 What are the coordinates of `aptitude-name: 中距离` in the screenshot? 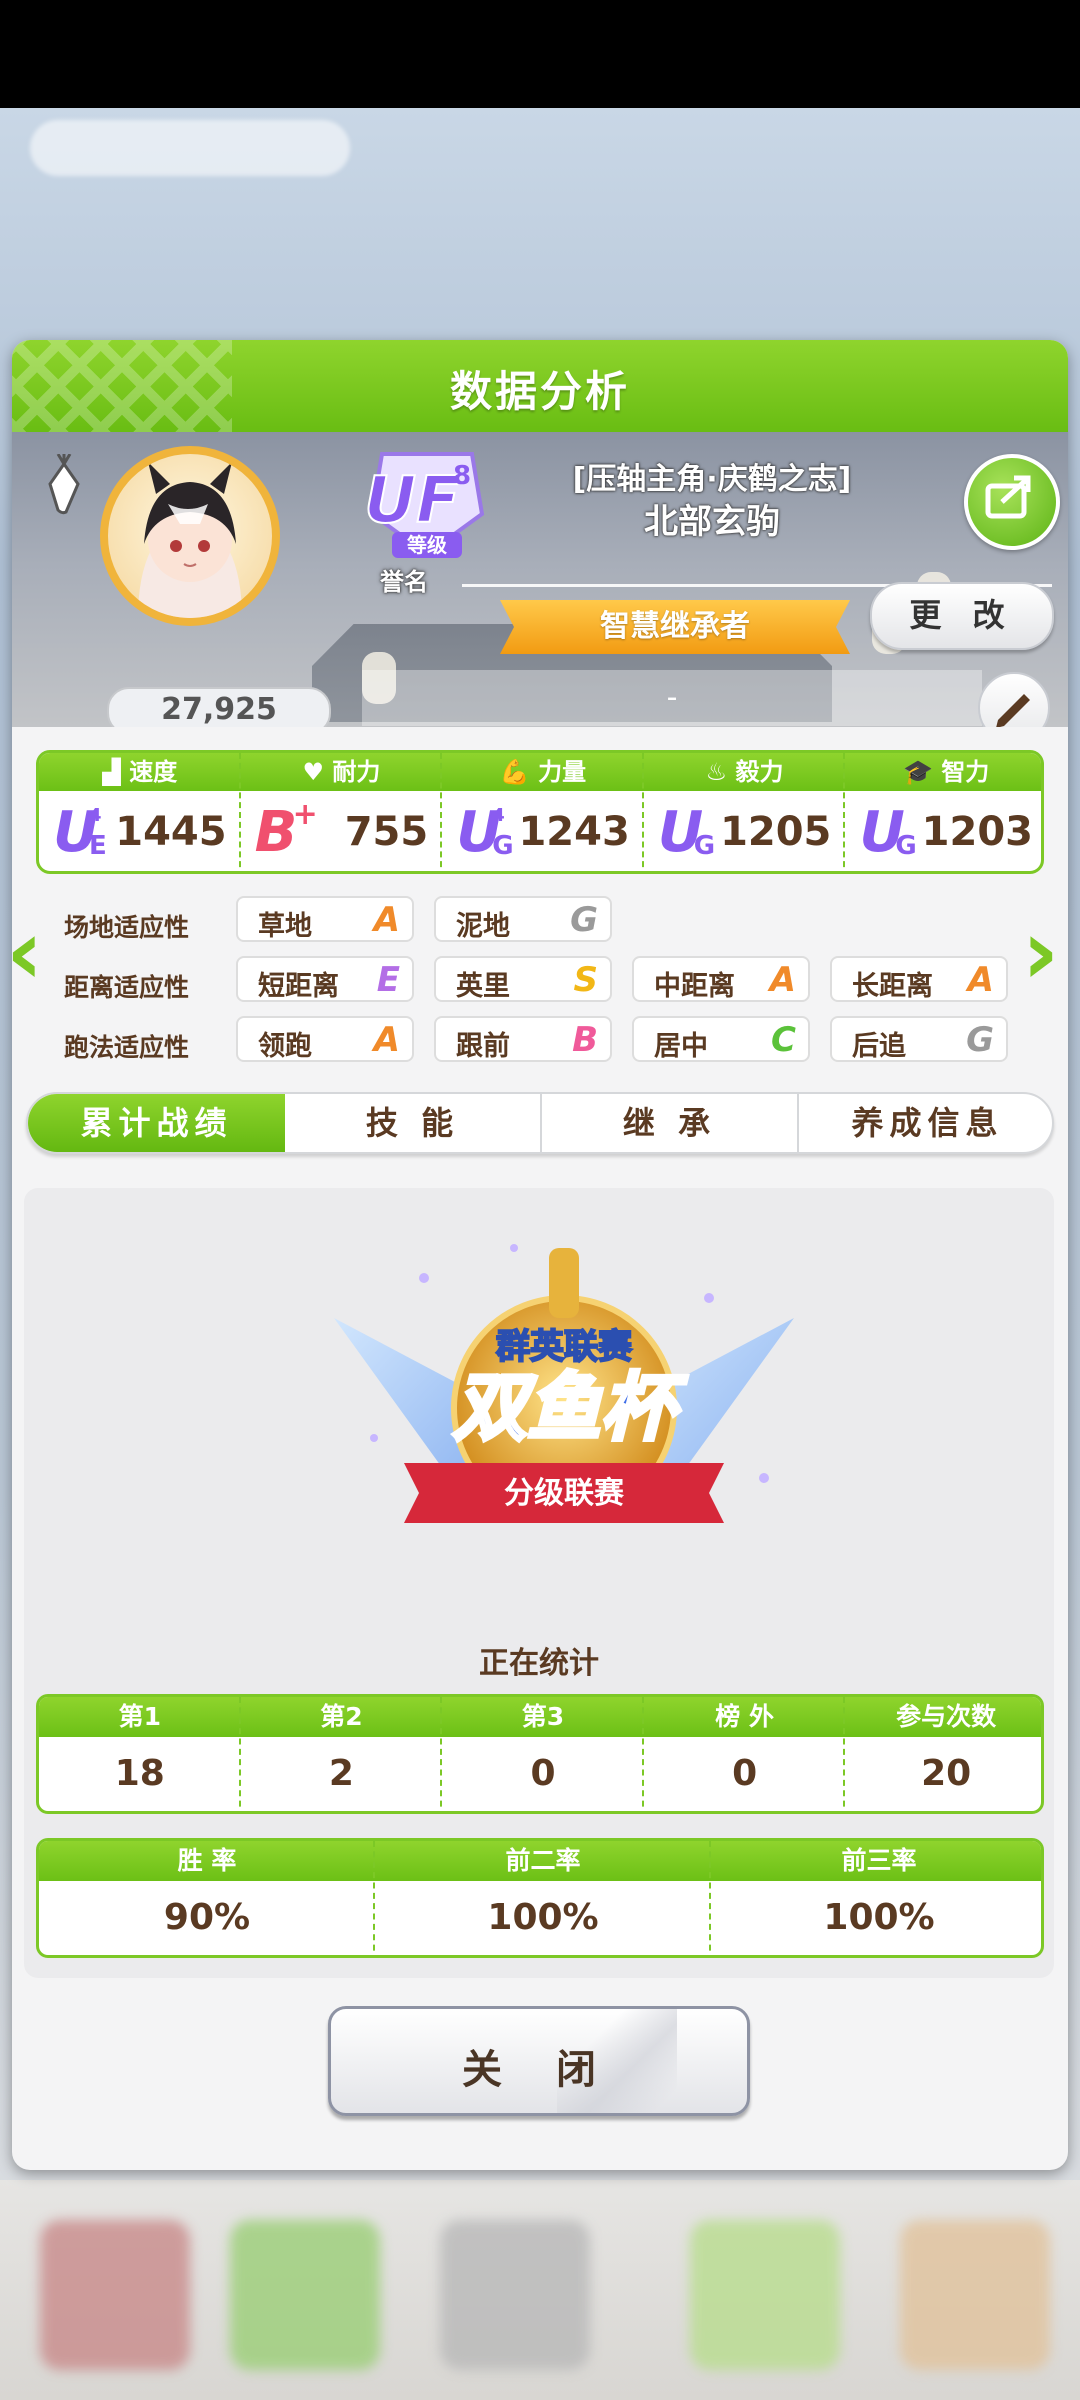 It's located at (694, 986).